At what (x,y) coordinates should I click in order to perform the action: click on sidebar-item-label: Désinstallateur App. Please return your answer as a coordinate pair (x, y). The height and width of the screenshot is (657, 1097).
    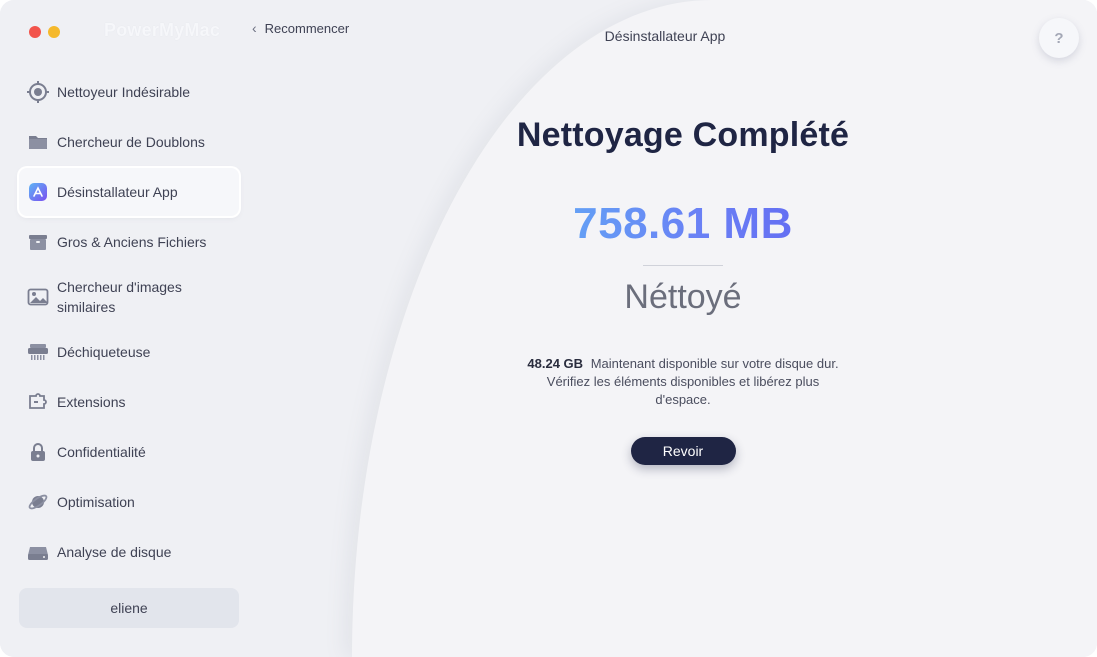
    Looking at the image, I should click on (117, 192).